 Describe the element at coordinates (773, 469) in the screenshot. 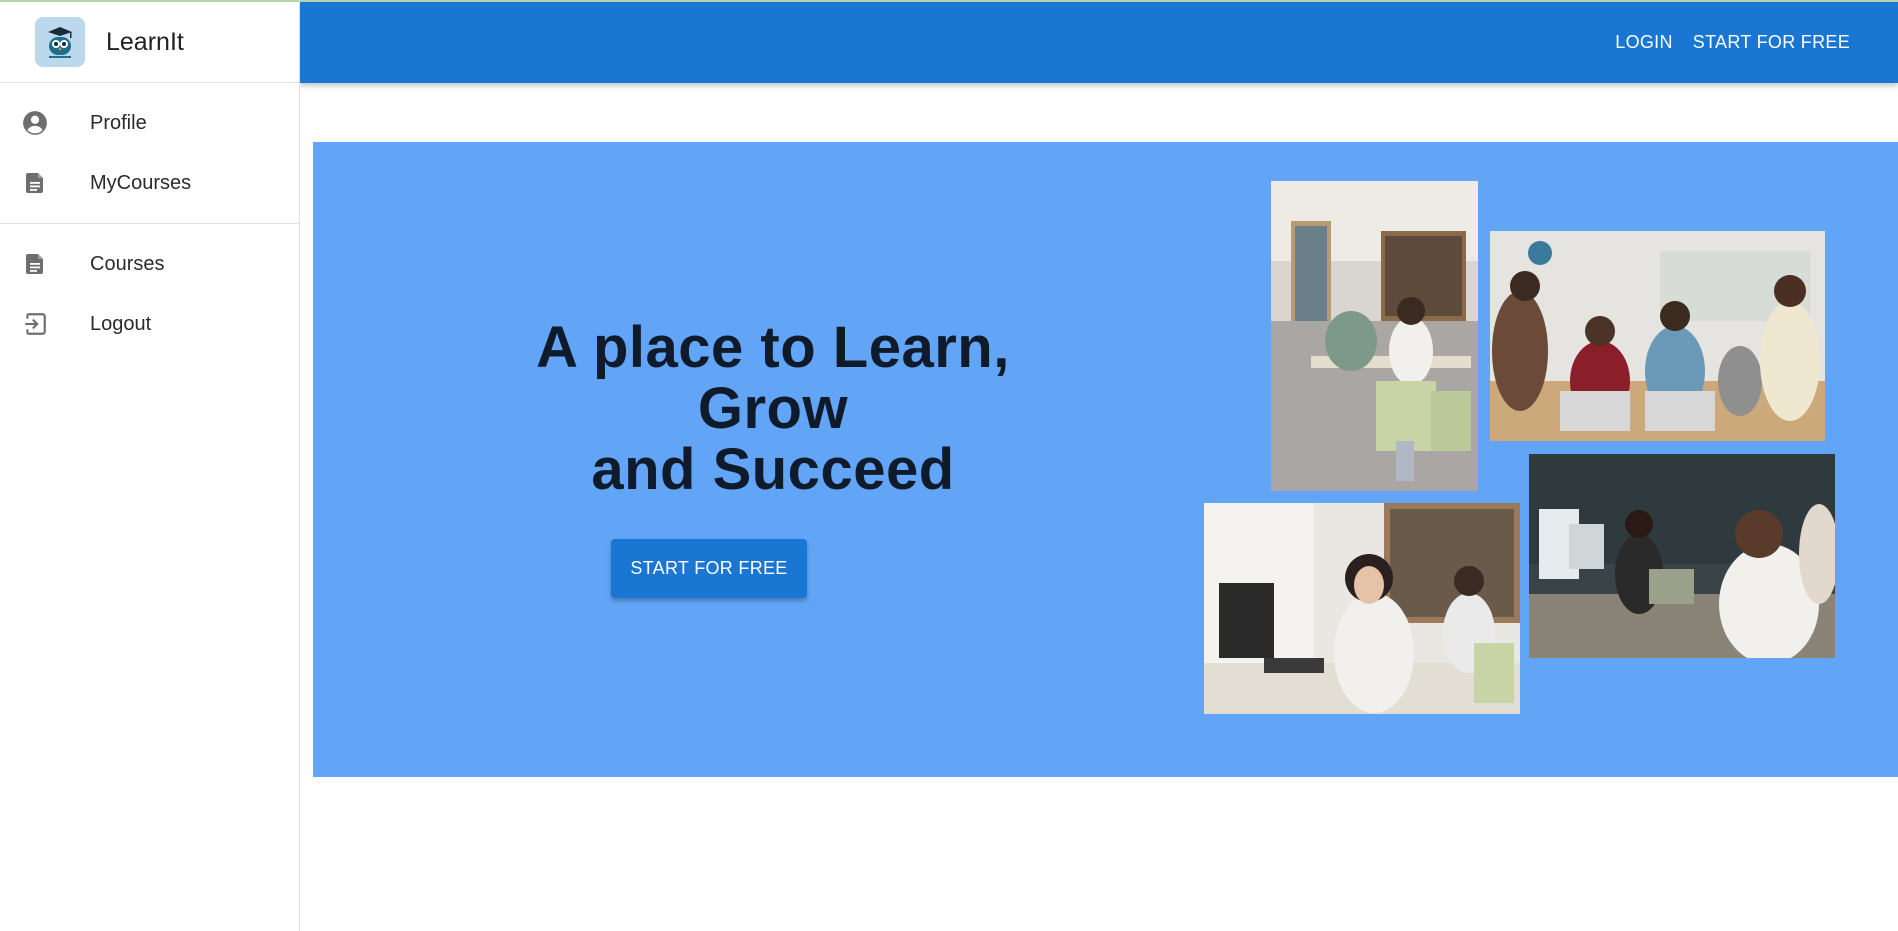

I see `hero-title-line: and Succeed` at that location.